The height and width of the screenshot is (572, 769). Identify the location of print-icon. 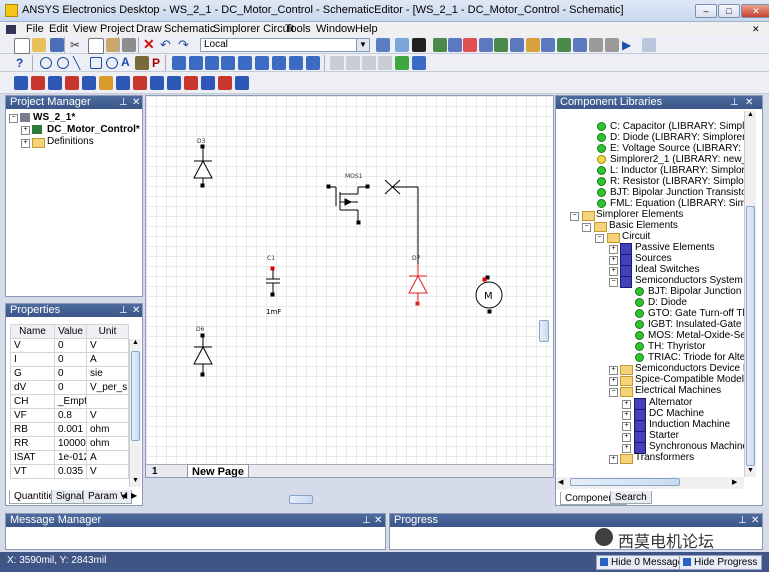
(129, 45).